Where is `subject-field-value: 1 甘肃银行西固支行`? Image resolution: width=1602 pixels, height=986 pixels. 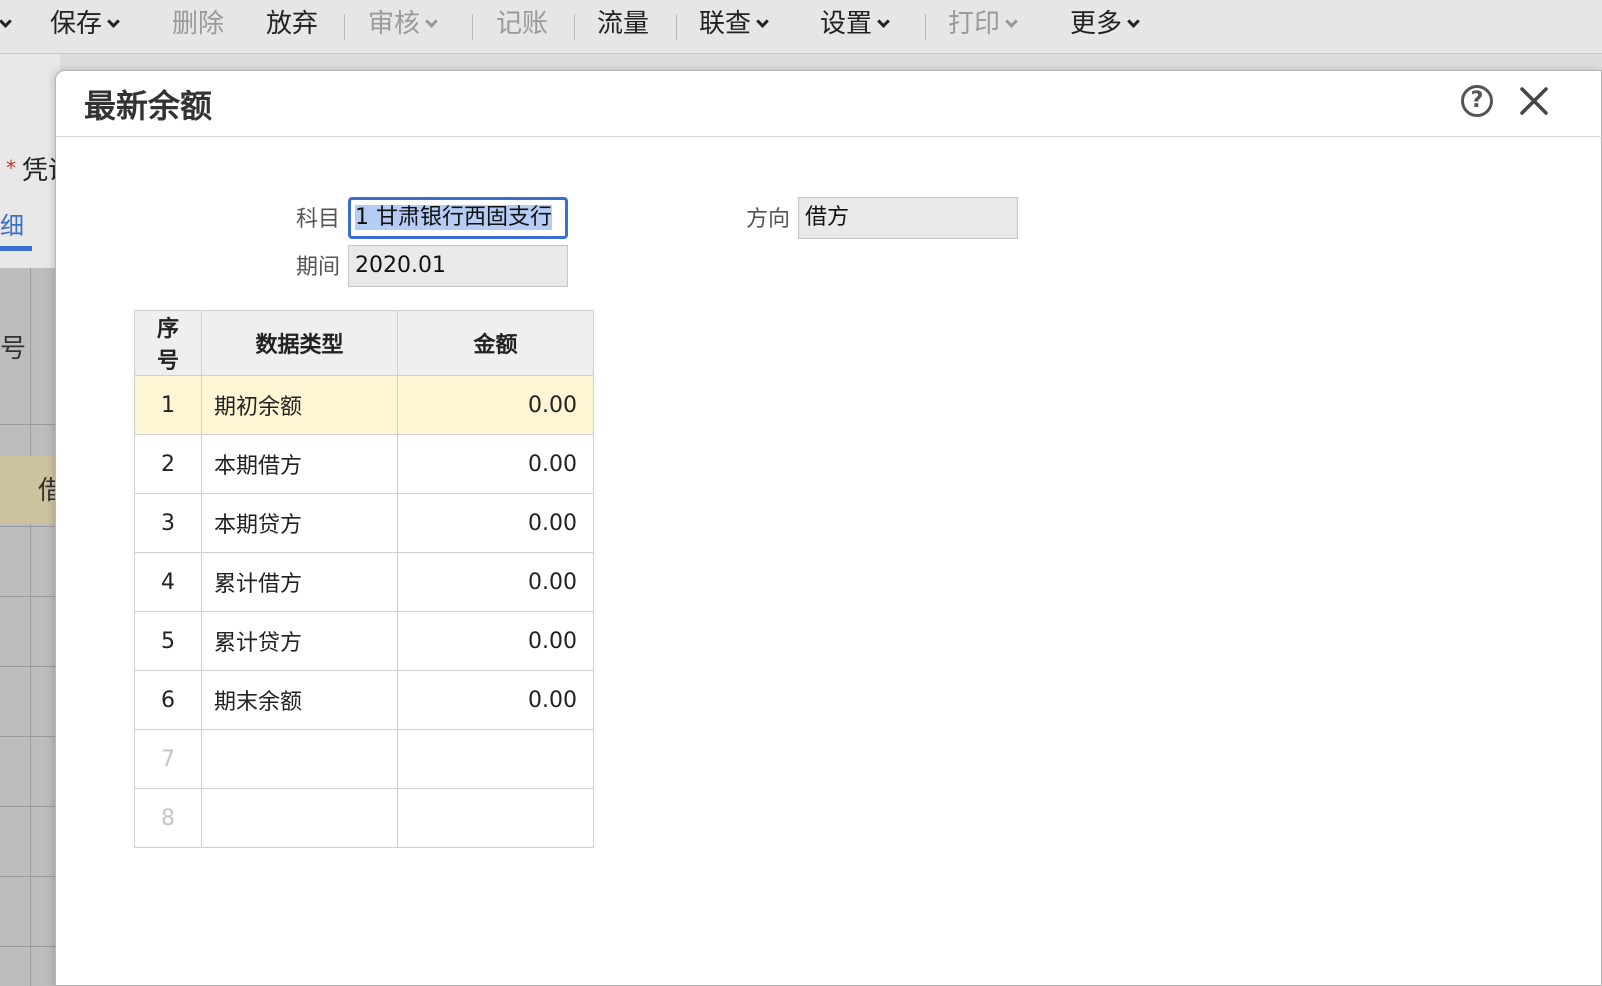 subject-field-value: 1 甘肃银行西固支行 is located at coordinates (453, 217).